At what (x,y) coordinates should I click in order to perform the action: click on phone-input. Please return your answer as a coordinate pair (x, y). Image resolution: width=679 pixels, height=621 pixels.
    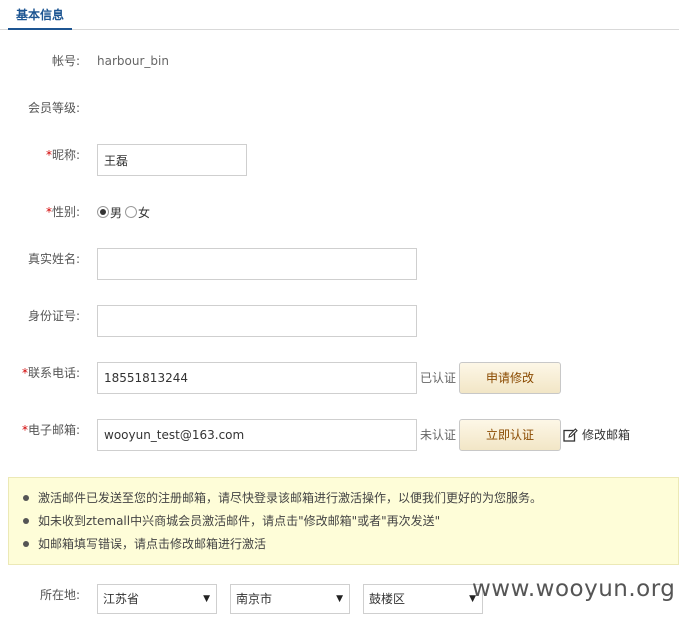
    Looking at the image, I should click on (257, 378).